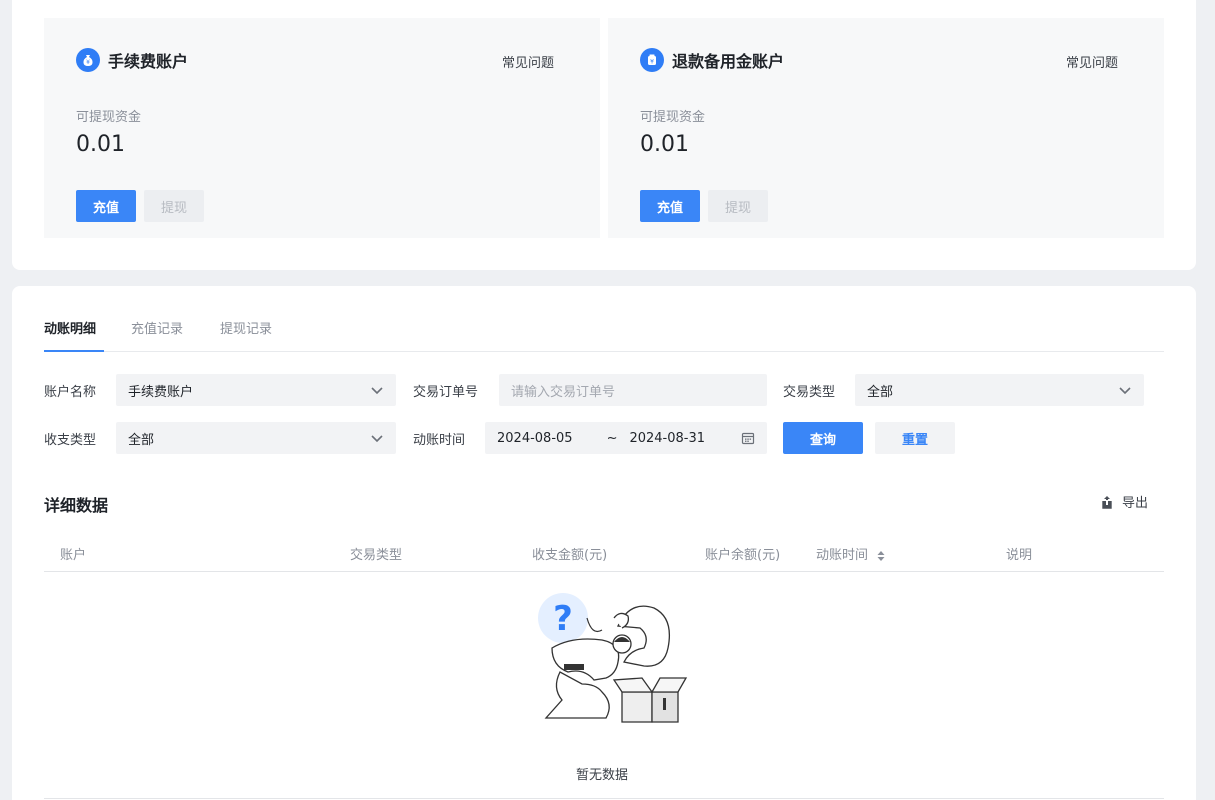 The width and height of the screenshot is (1215, 800). What do you see at coordinates (70, 392) in the screenshot?
I see `account-name-label: 账户名称` at bounding box center [70, 392].